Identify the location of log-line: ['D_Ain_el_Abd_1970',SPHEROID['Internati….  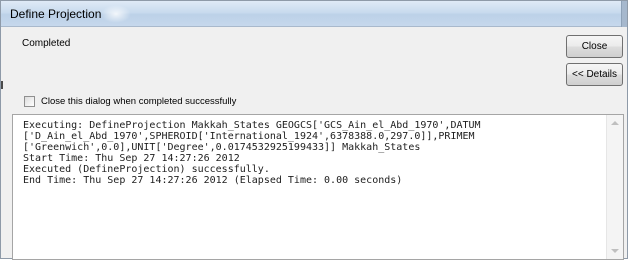
(249, 136).